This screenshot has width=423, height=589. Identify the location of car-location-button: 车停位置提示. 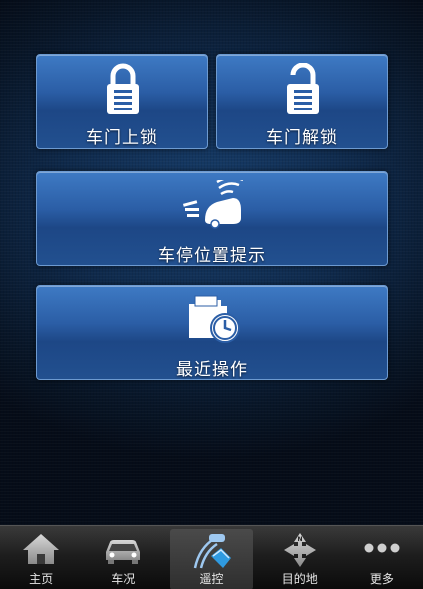
(212, 218).